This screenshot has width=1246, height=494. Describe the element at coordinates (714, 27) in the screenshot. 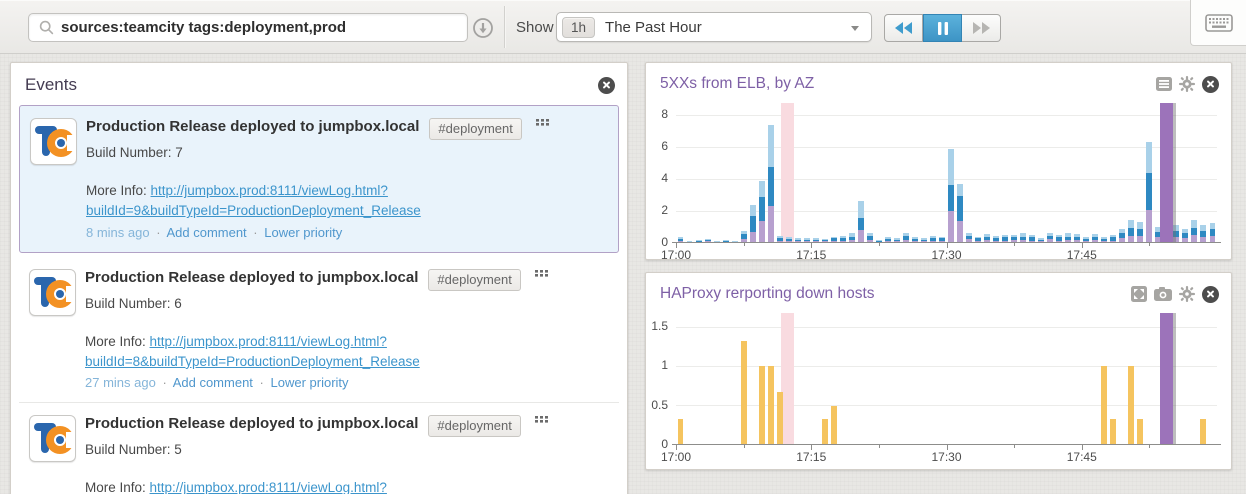

I see `time-range-dropdown: 1h The Past Hour` at that location.